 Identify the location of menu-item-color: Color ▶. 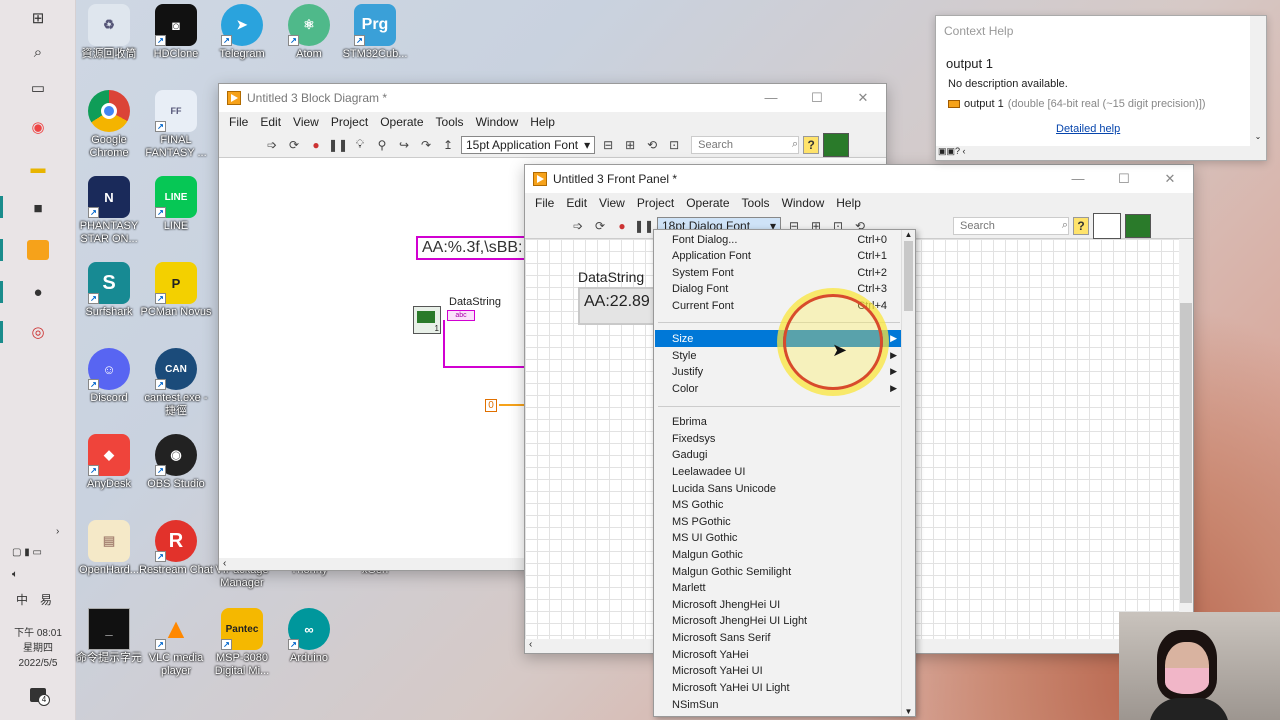
(778, 388).